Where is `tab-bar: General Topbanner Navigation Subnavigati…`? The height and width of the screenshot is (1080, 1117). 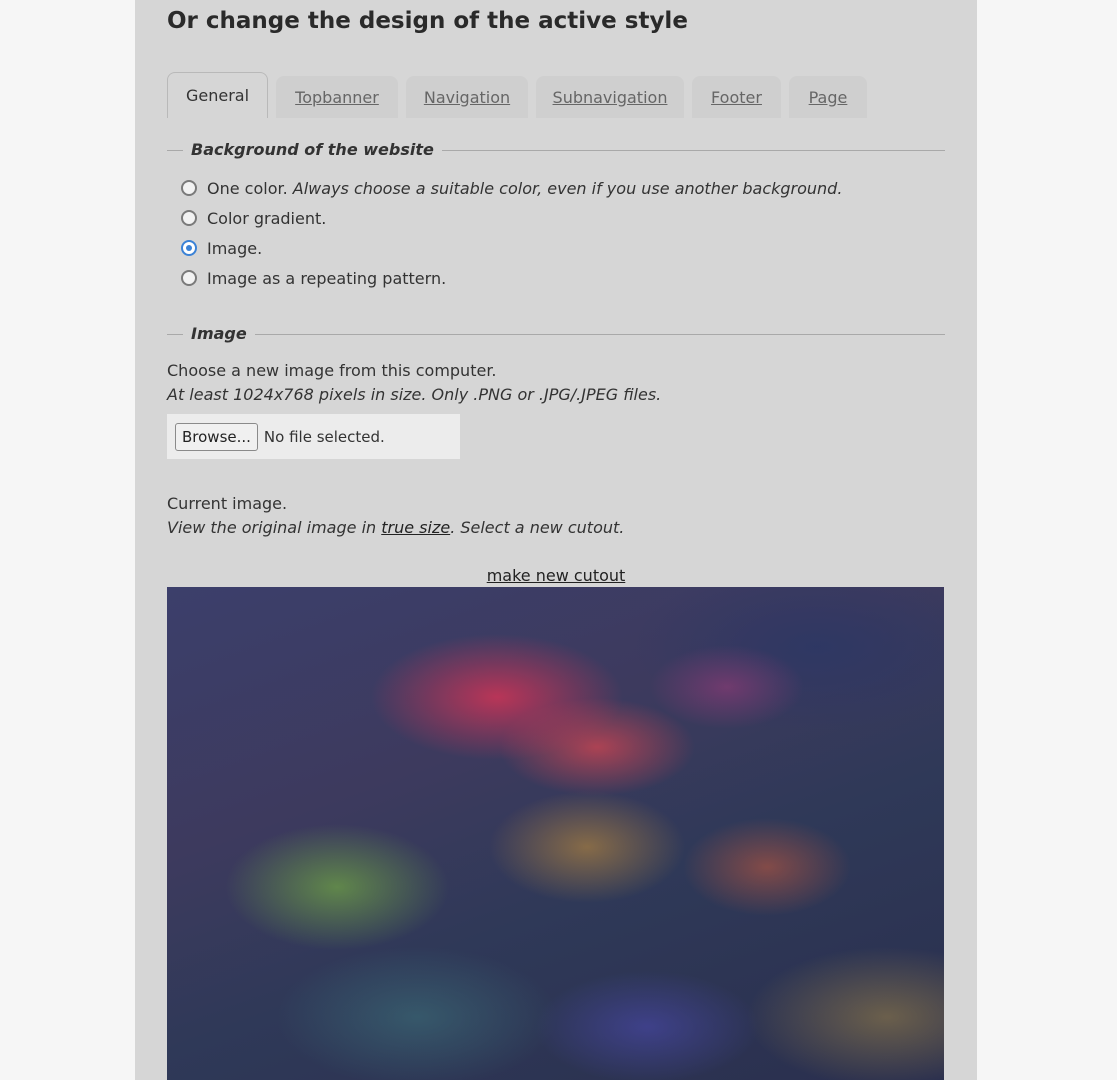
tab-bar: General Topbanner Navigation Subnavigati… is located at coordinates (556, 95).